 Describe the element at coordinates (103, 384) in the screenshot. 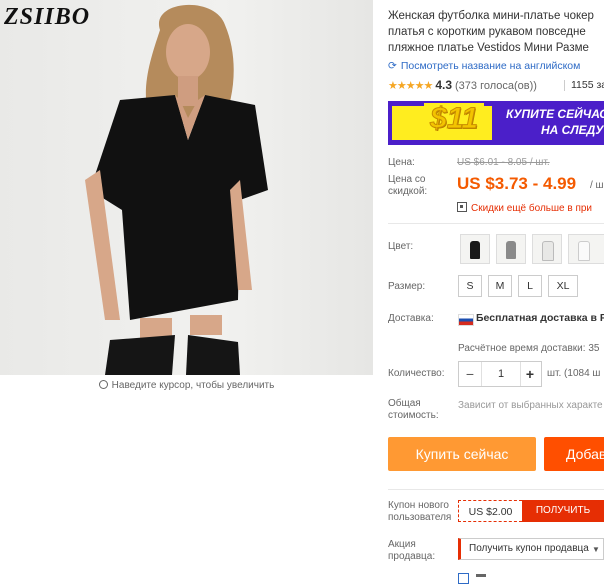

I see `magnifier-icon` at that location.